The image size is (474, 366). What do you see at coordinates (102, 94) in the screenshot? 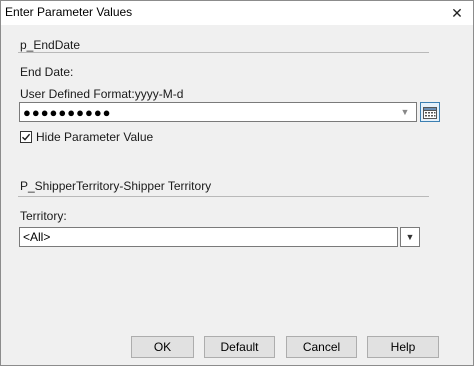
I see `format-label: User Defined Format:yyyy-M-d` at bounding box center [102, 94].